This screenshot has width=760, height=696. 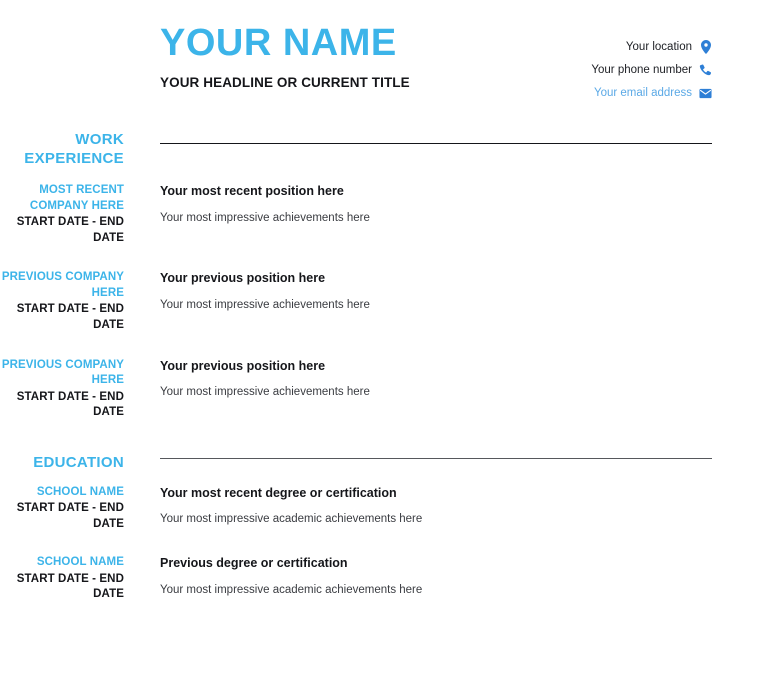 What do you see at coordinates (74, 149) in the screenshot?
I see `work-section-heading: WORK EXPERIENCE` at bounding box center [74, 149].